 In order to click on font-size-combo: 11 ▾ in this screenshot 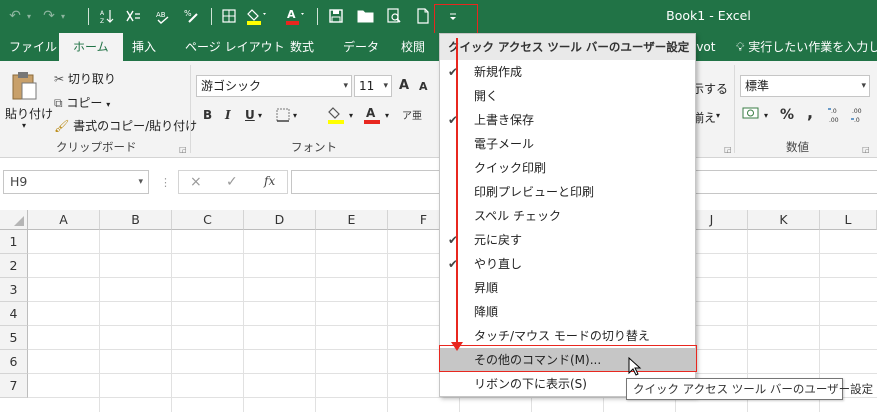, I will do `click(373, 86)`.